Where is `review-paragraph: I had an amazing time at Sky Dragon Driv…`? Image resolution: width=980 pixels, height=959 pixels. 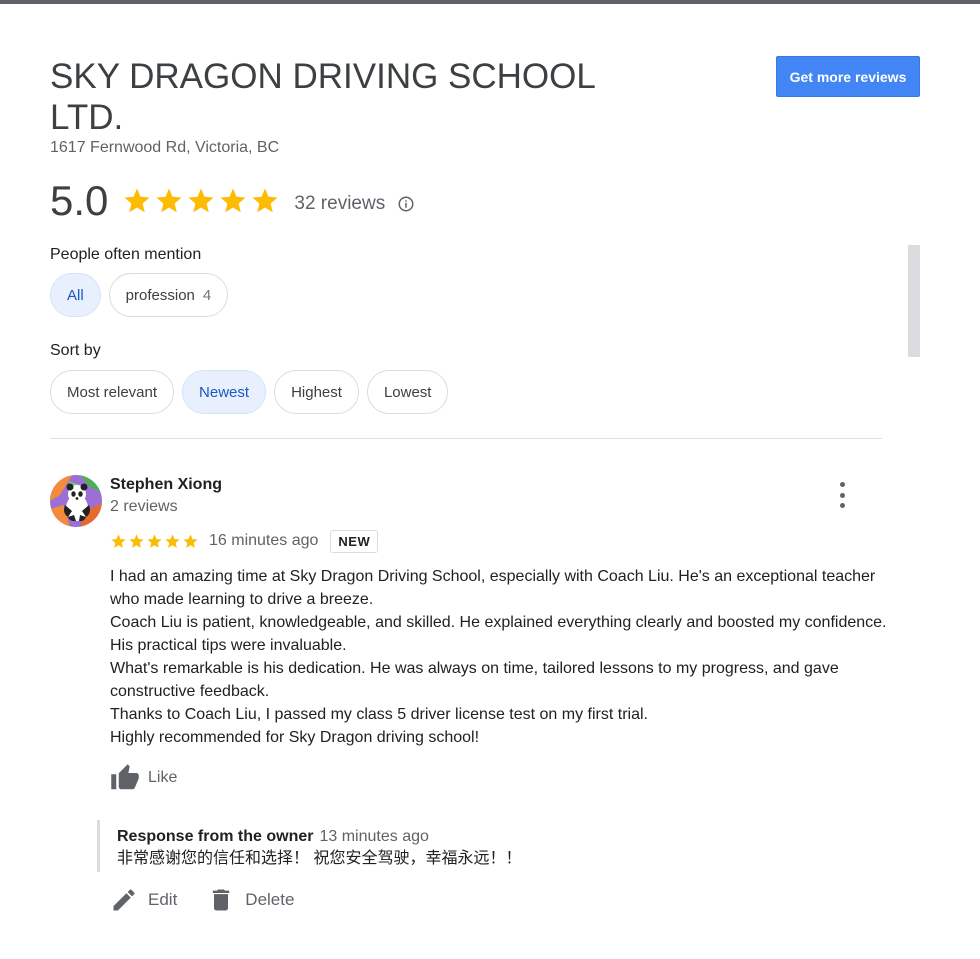 review-paragraph: I had an amazing time at Sky Dragon Driv… is located at coordinates (493, 588).